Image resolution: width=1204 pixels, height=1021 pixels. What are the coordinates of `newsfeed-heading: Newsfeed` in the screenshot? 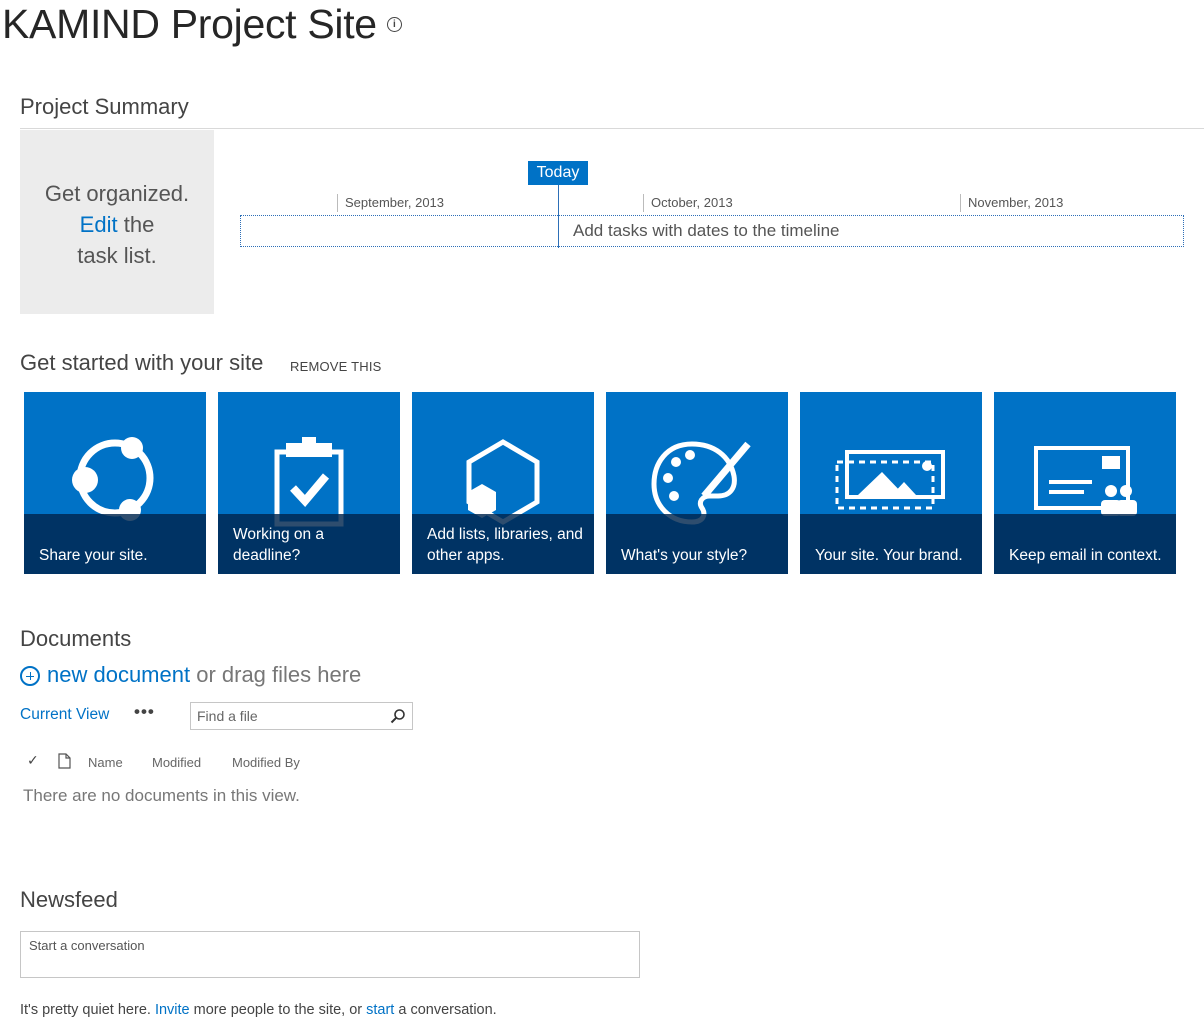 It's located at (69, 899).